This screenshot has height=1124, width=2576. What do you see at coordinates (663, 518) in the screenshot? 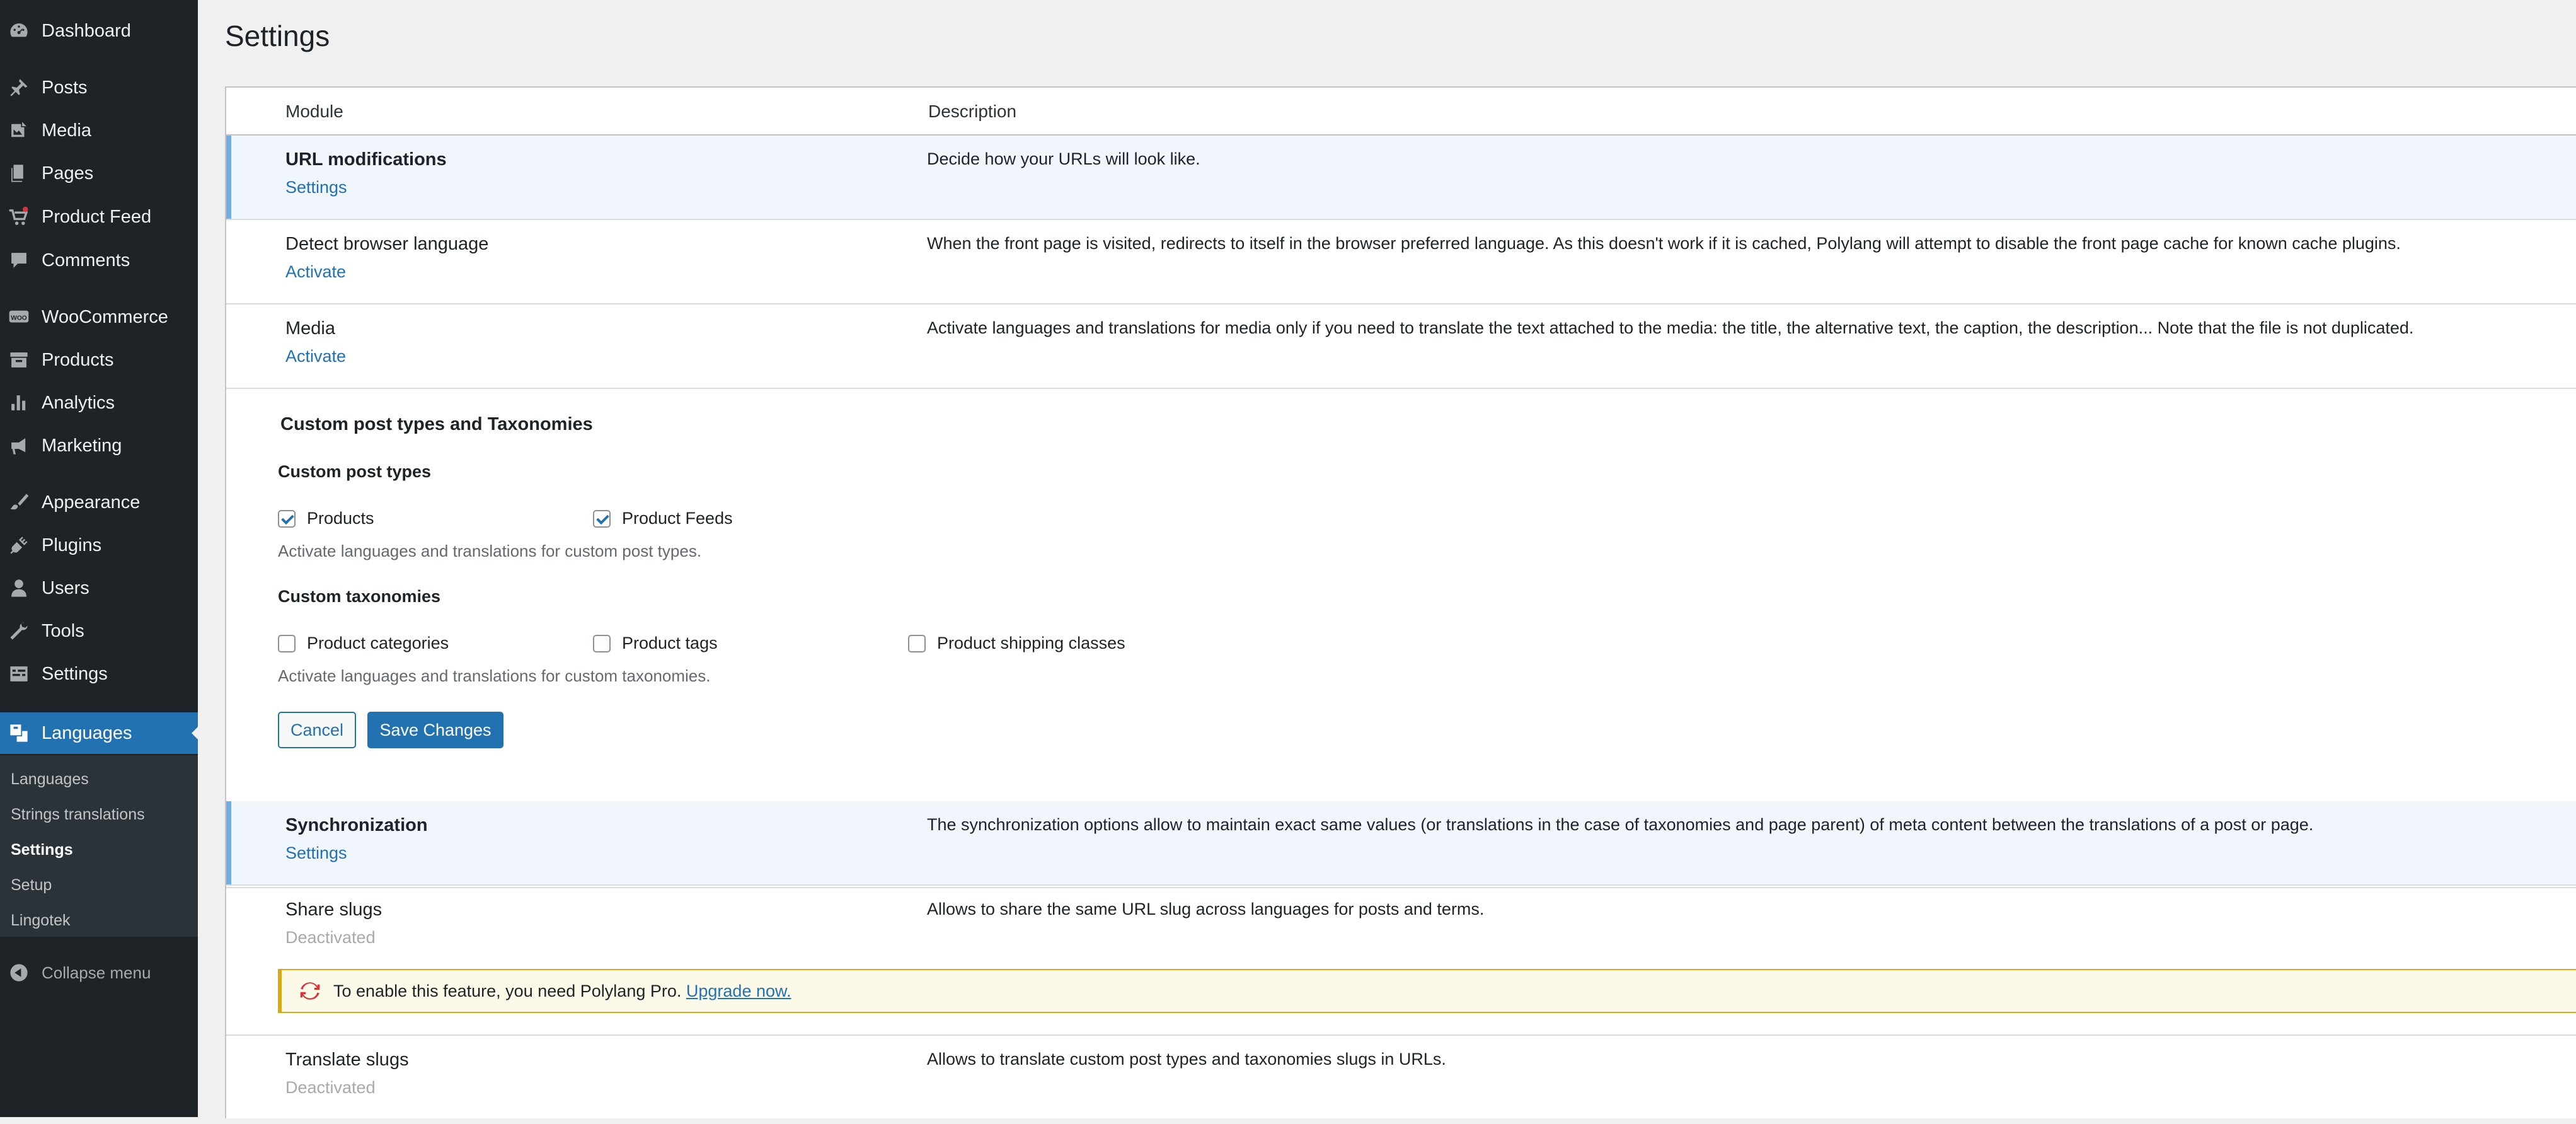
I see `checkbox-product-feeds: Product Feeds` at bounding box center [663, 518].